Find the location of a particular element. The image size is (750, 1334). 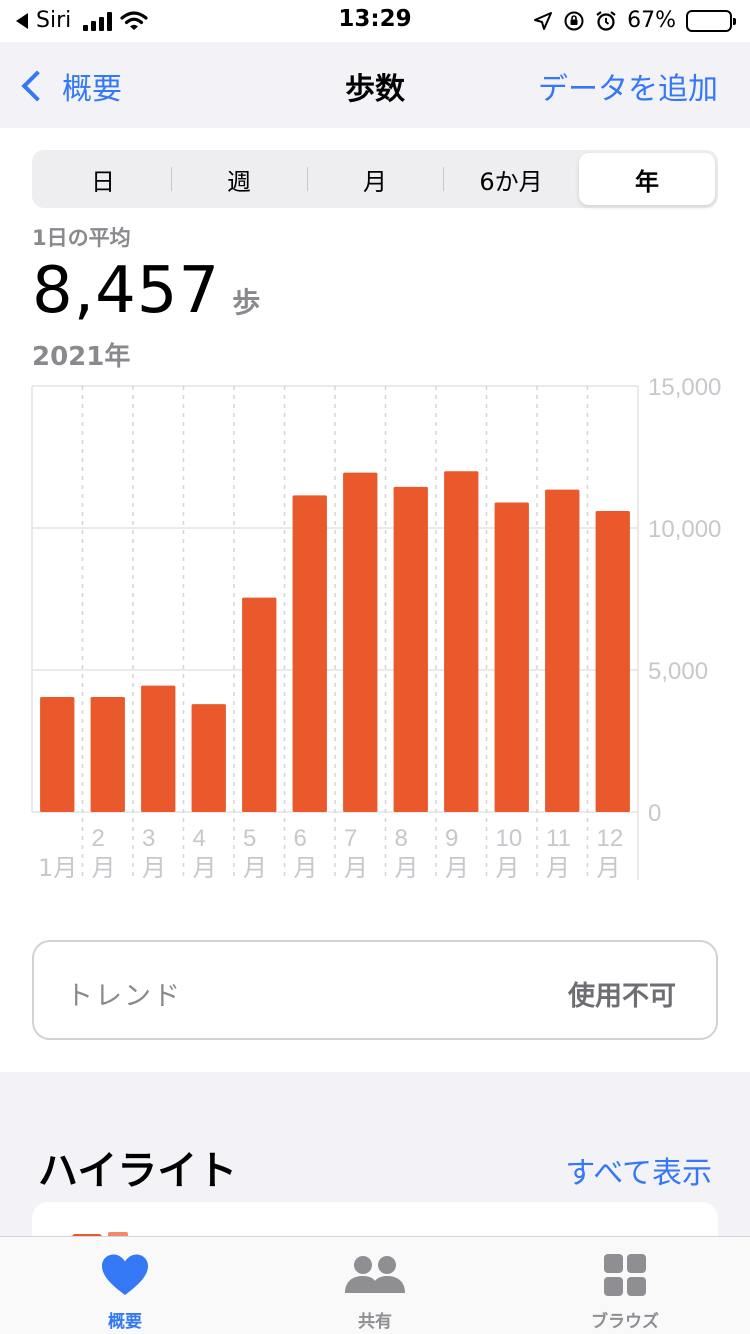

x-tick-label-number: 6 is located at coordinates (300, 838).